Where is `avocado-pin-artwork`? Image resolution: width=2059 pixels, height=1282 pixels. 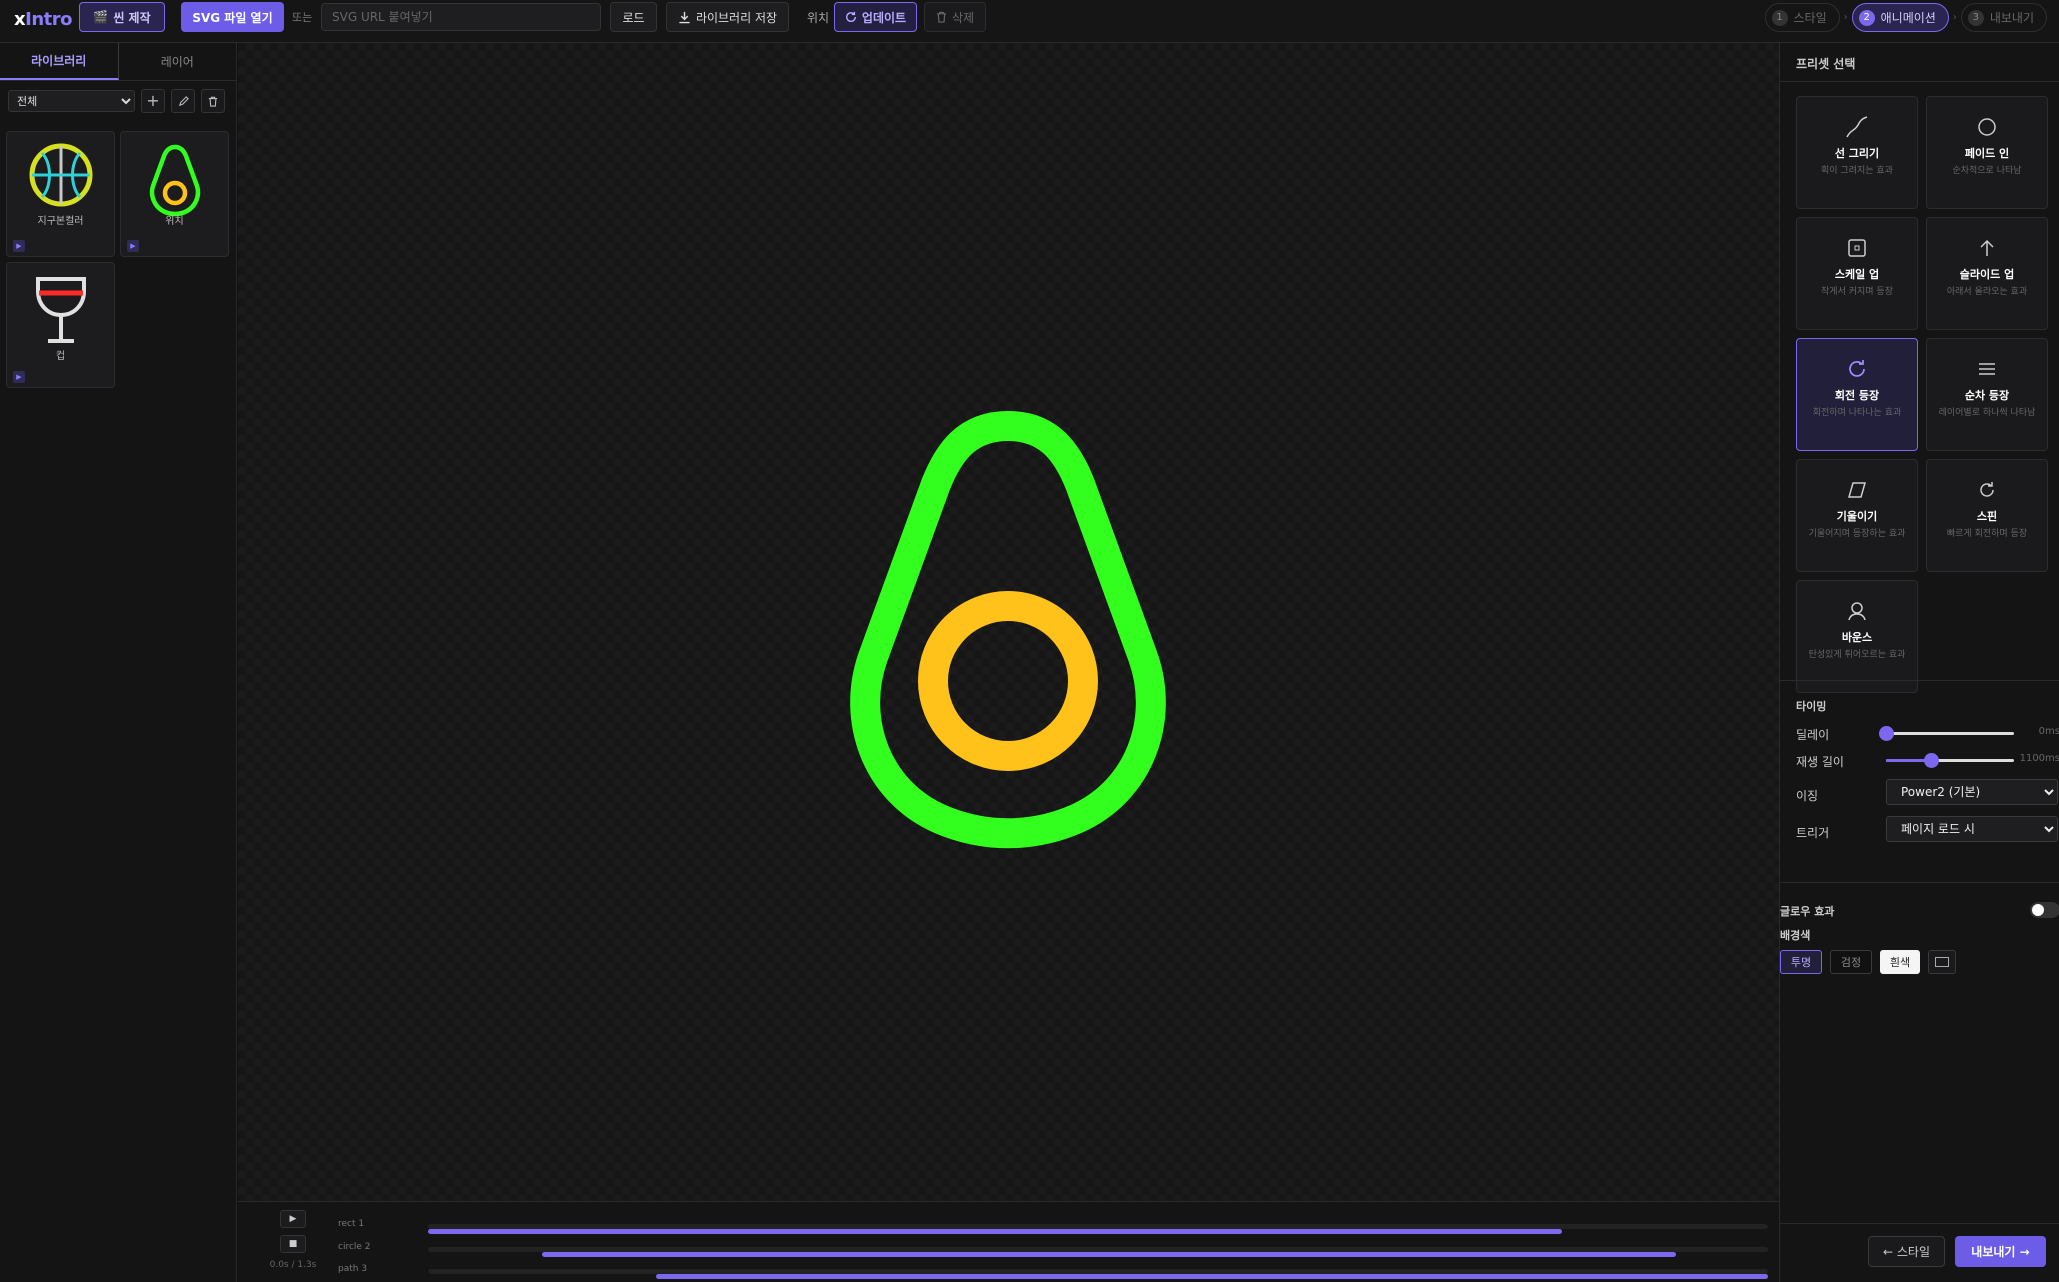 avocado-pin-artwork is located at coordinates (1008, 623).